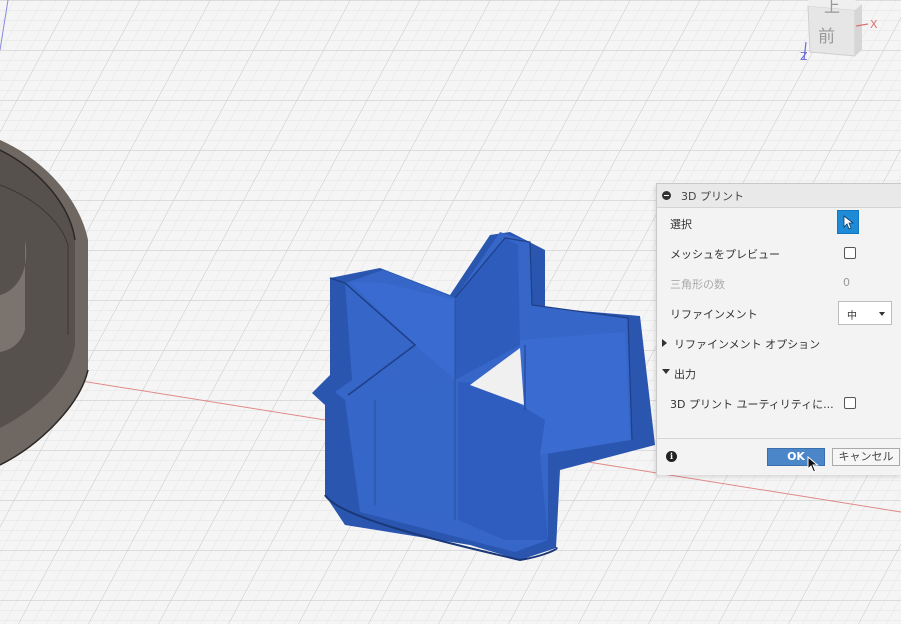 Image resolution: width=901 pixels, height=624 pixels. What do you see at coordinates (866, 457) in the screenshot?
I see `cancel-button: キャンセル` at bounding box center [866, 457].